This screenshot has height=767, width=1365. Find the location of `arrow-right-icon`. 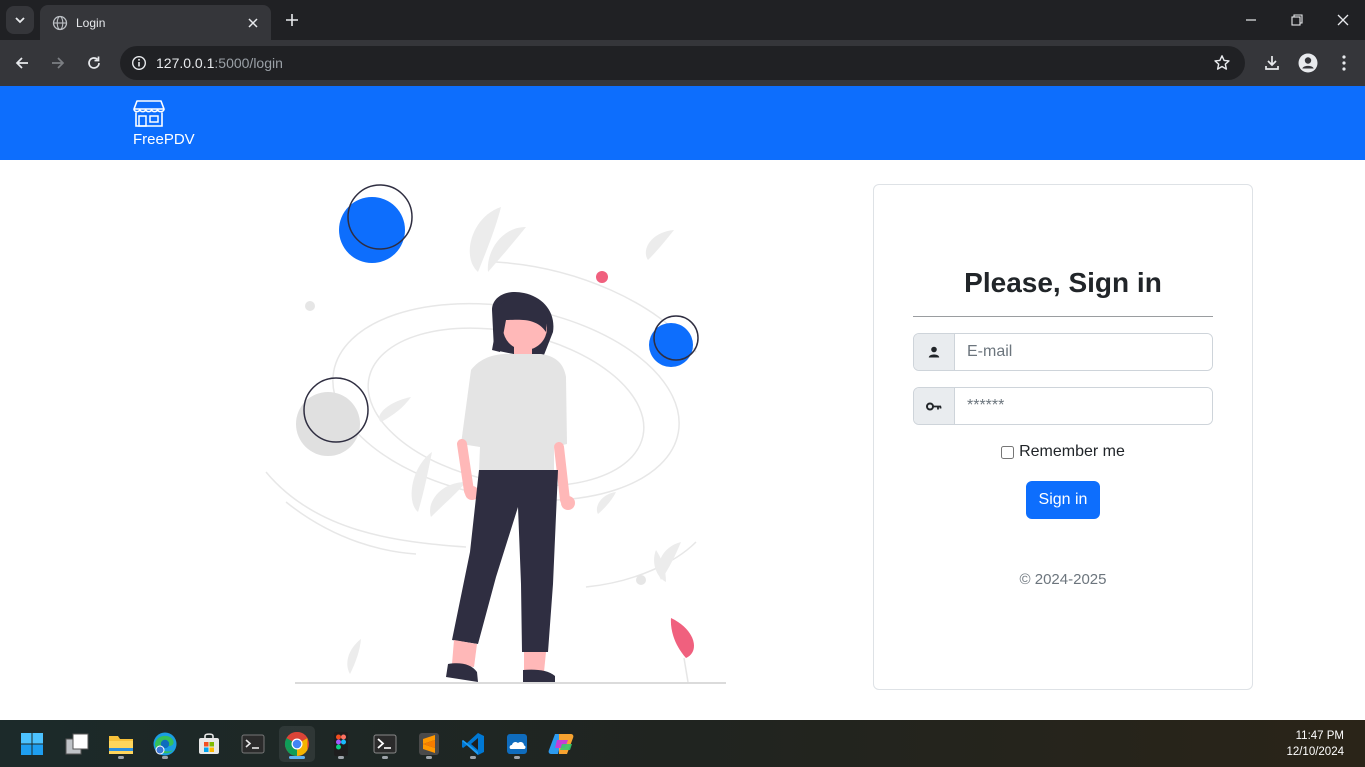

arrow-right-icon is located at coordinates (58, 63).